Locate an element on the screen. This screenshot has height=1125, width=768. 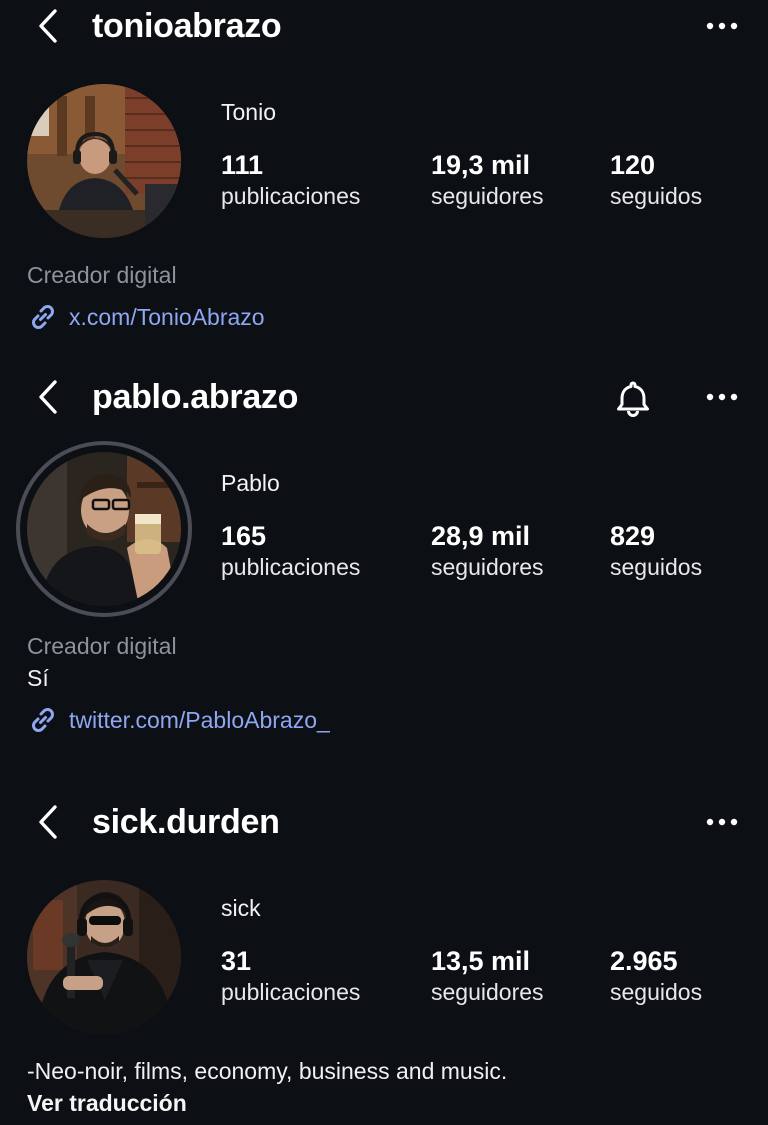
link-text: twitter.com/PabloAbrazo_ is located at coordinates (199, 720).